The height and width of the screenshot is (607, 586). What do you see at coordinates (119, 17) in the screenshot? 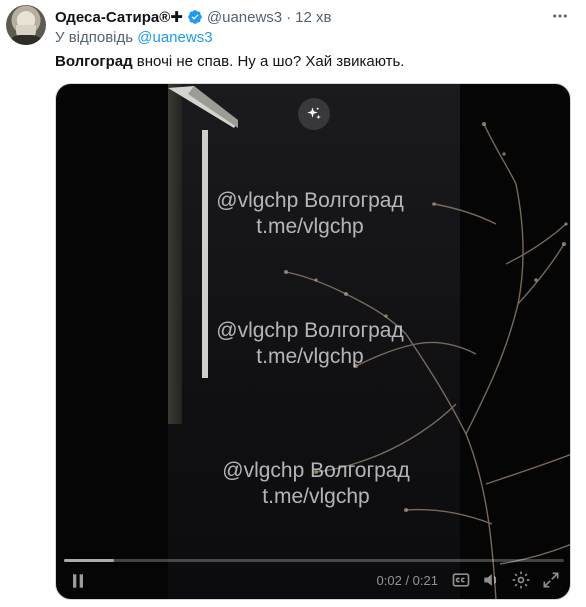
I see `author-name: Одеса-Сатира®✚` at bounding box center [119, 17].